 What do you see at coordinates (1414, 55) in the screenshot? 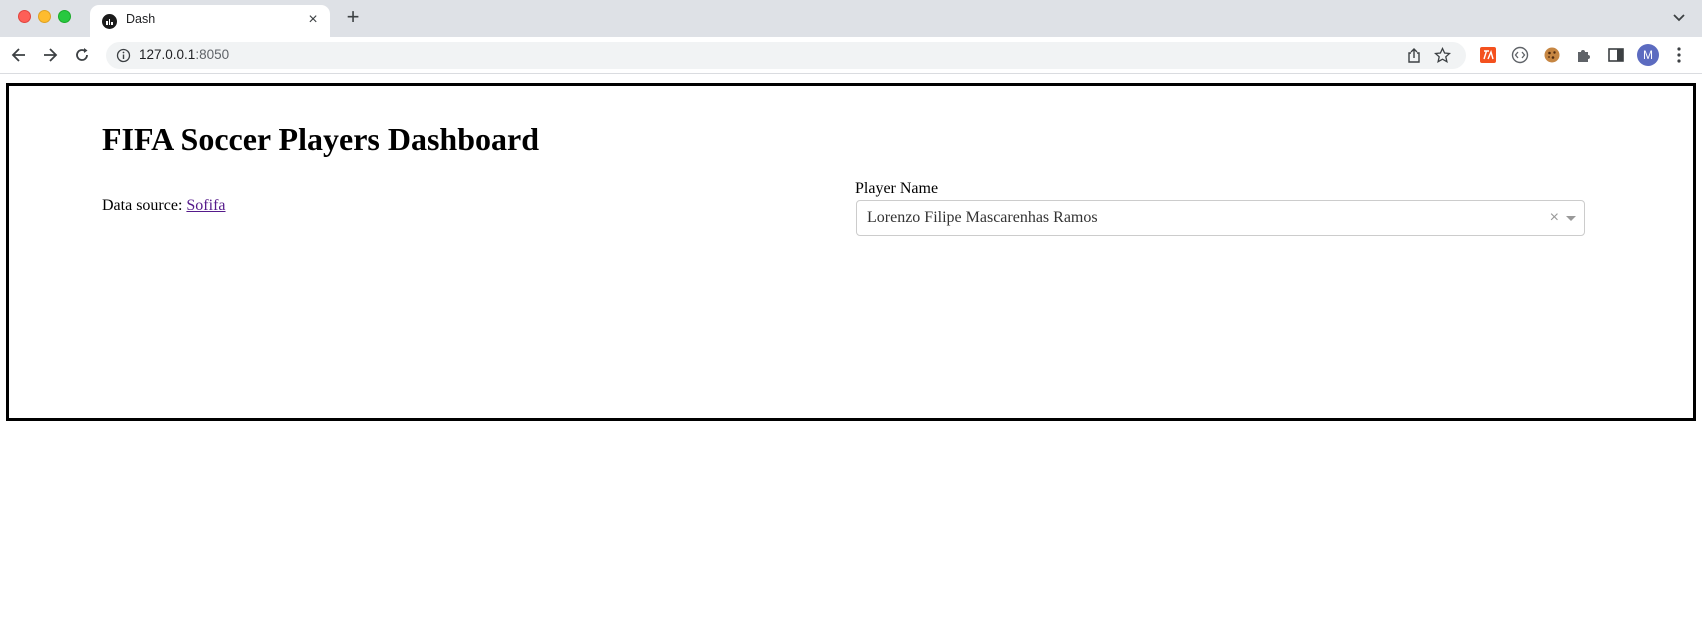
I see `share-icon` at bounding box center [1414, 55].